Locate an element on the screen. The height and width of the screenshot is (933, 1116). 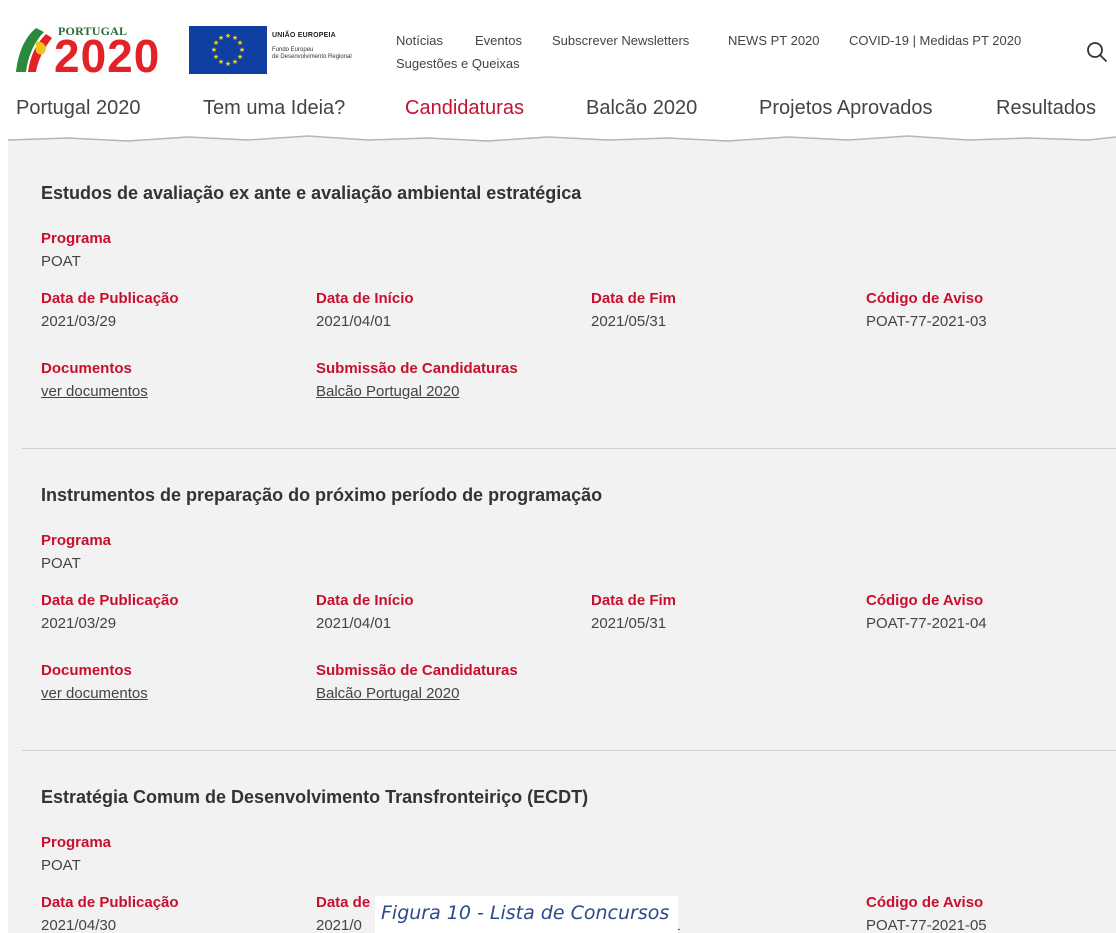
nav-resultados: Resultados is located at coordinates (1046, 108).